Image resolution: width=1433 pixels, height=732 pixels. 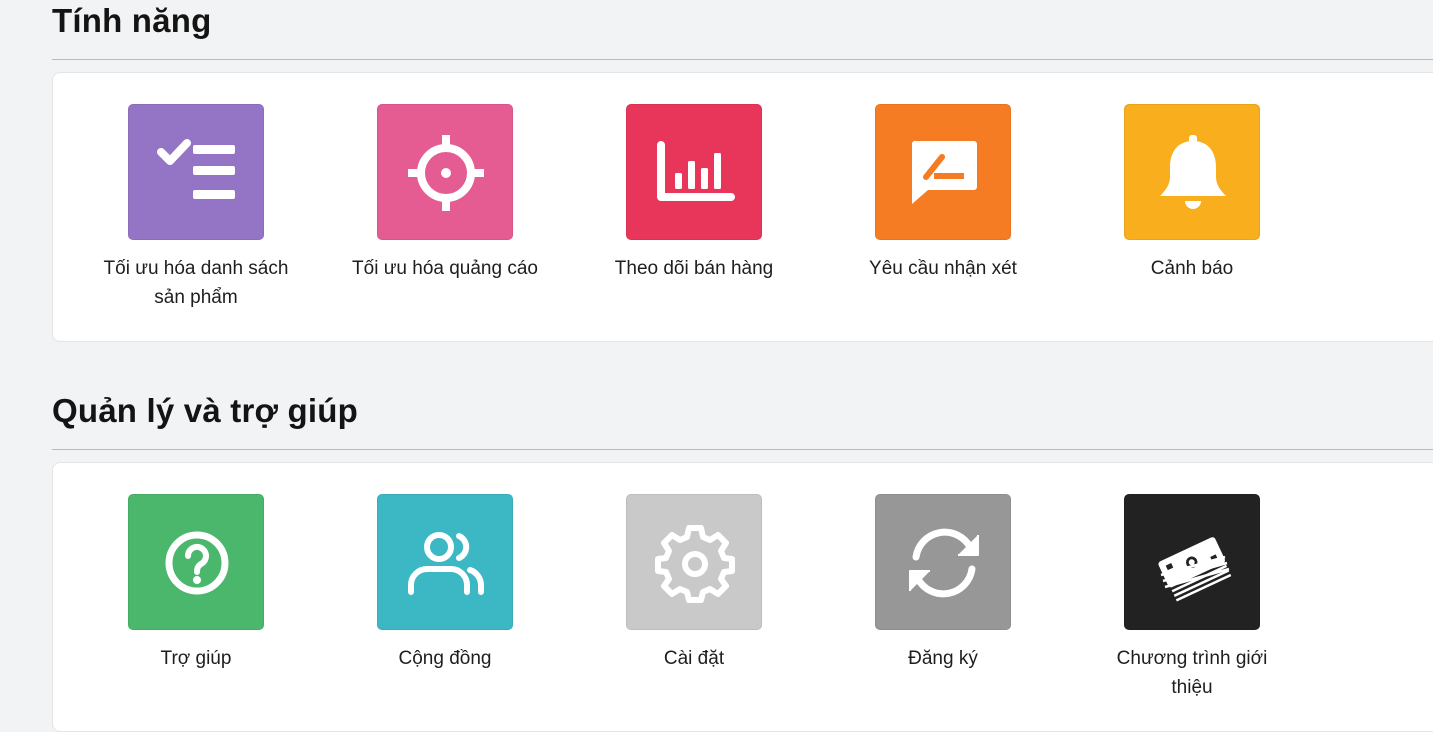 What do you see at coordinates (445, 172) in the screenshot?
I see `crosshair-target-icon` at bounding box center [445, 172].